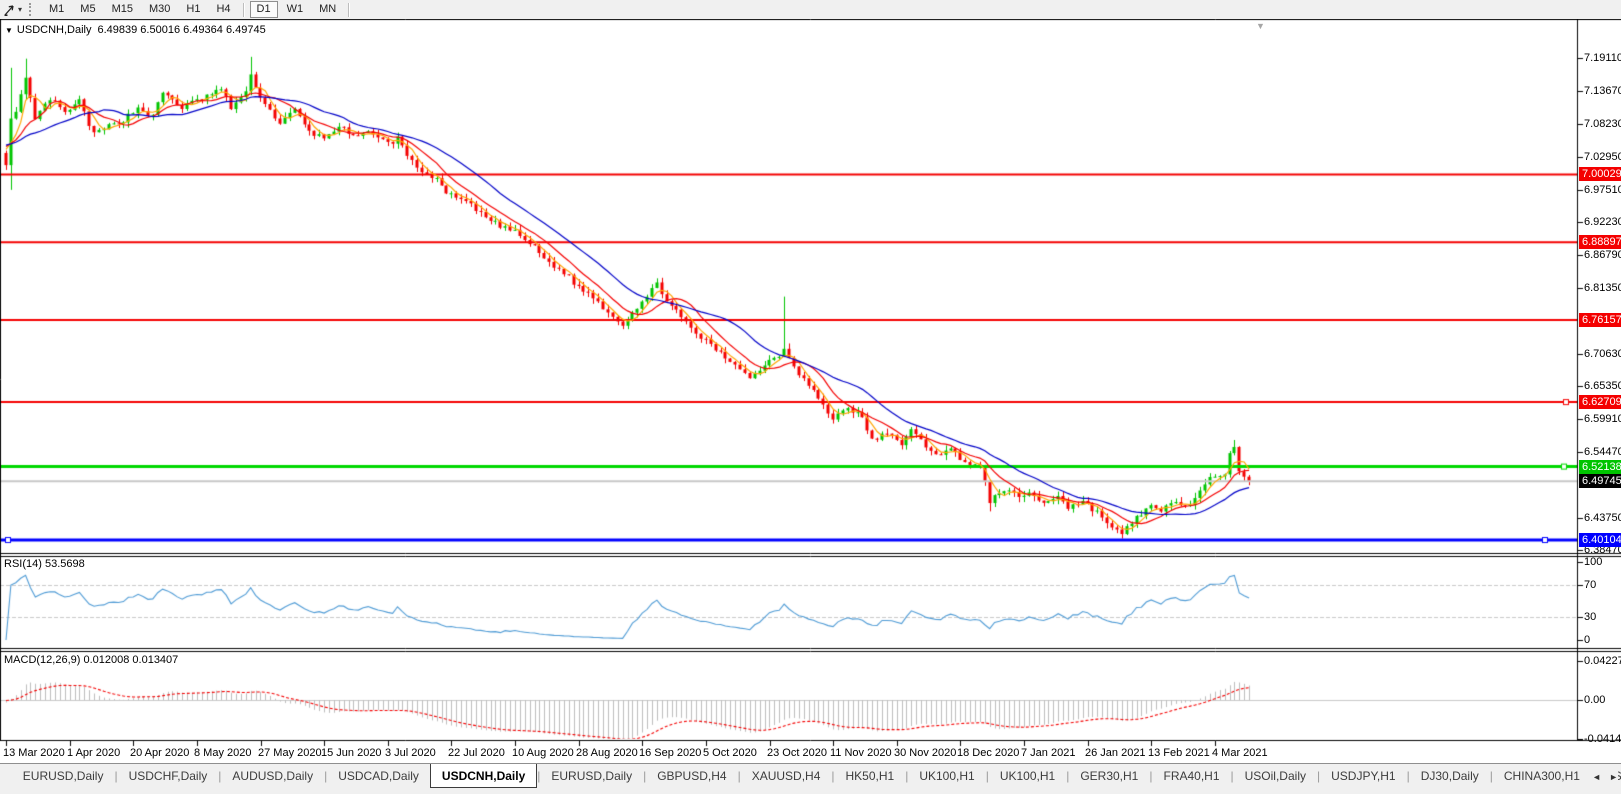 The image size is (1621, 794). I want to click on date-tick-label: 27 May 2020, so click(290, 753).